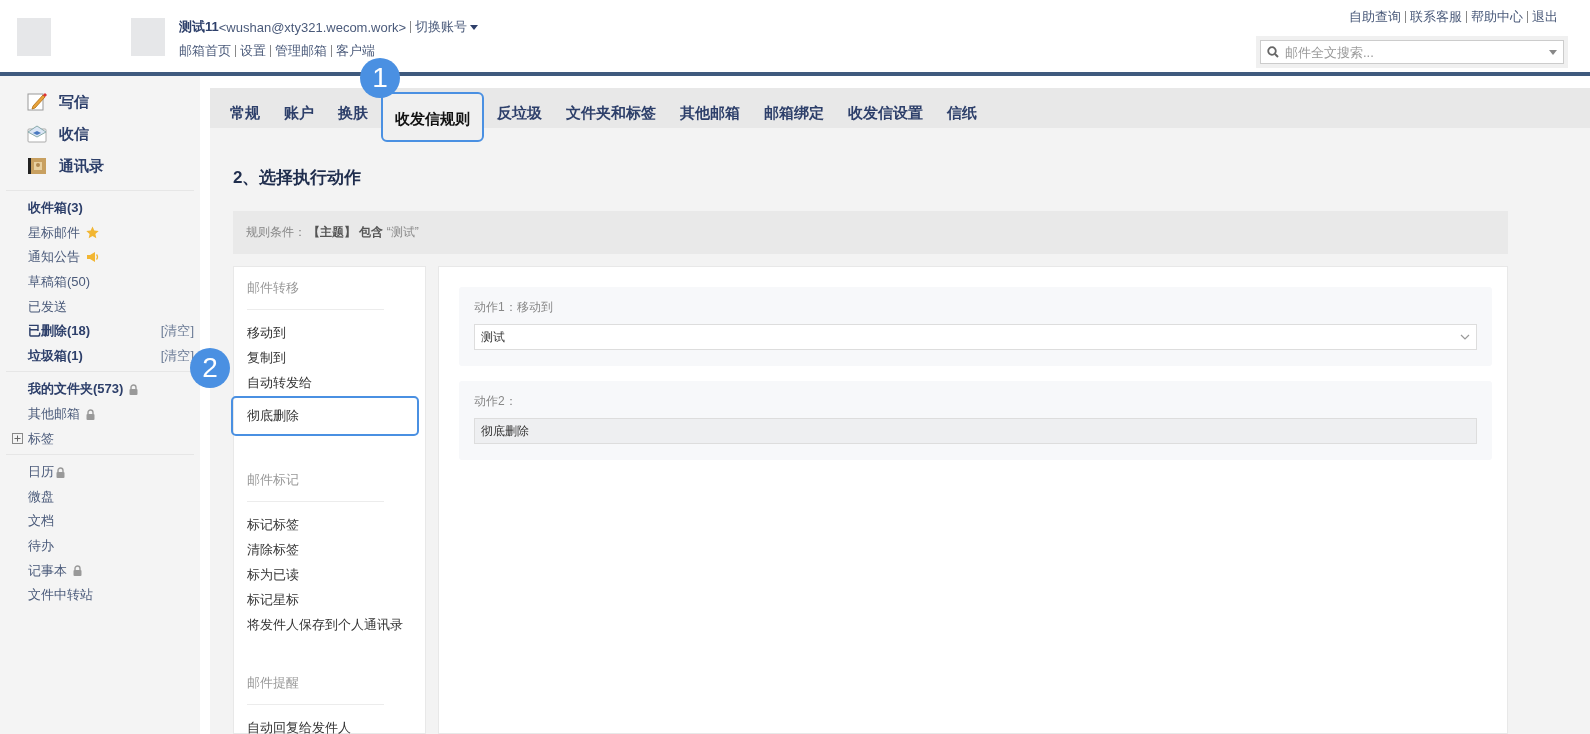 The width and height of the screenshot is (1590, 734). I want to click on action-label: 动作1：移动到, so click(514, 307).